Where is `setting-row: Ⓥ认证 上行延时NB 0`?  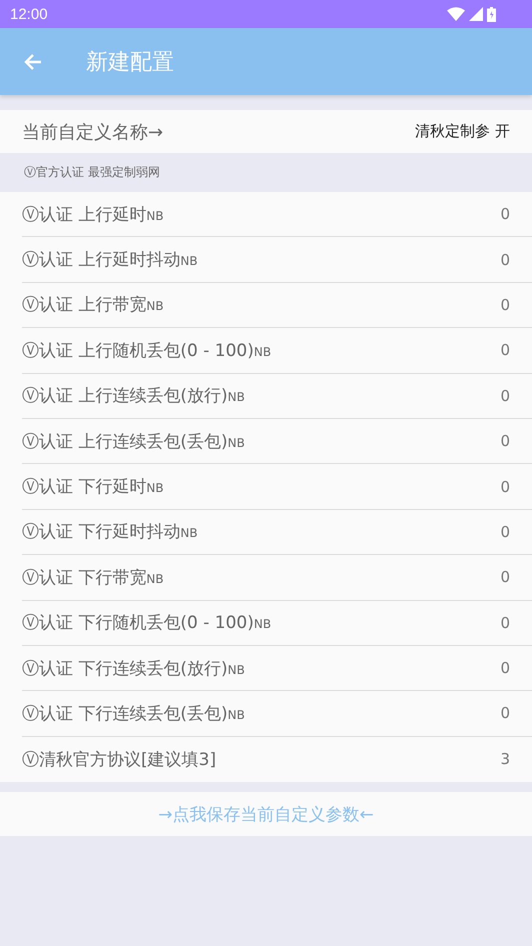 setting-row: Ⓥ认证 上行延时NB 0 is located at coordinates (277, 215).